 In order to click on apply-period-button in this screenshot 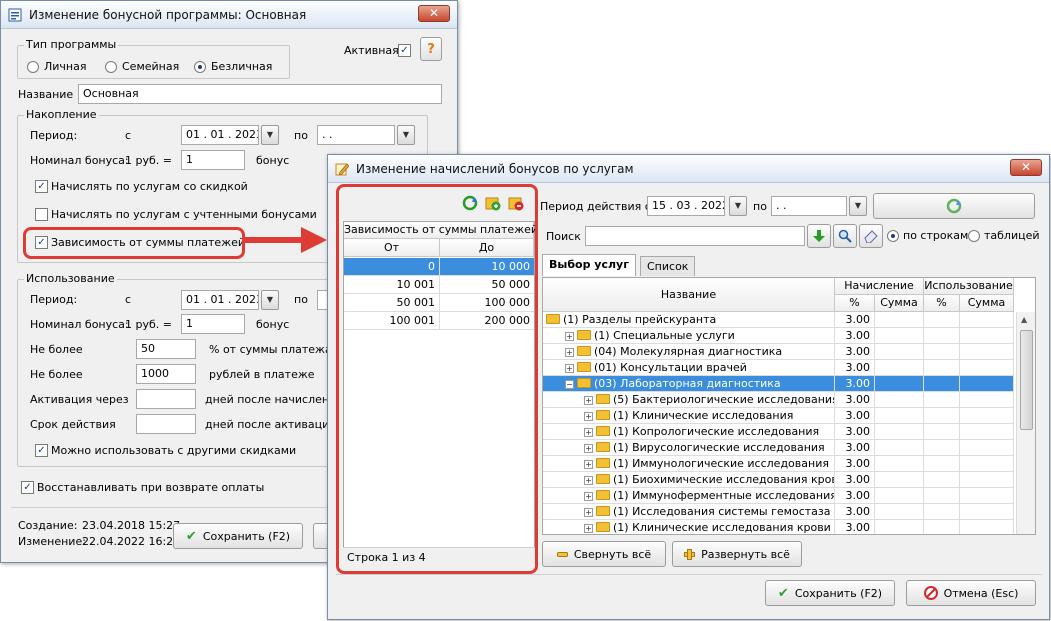, I will do `click(954, 206)`.